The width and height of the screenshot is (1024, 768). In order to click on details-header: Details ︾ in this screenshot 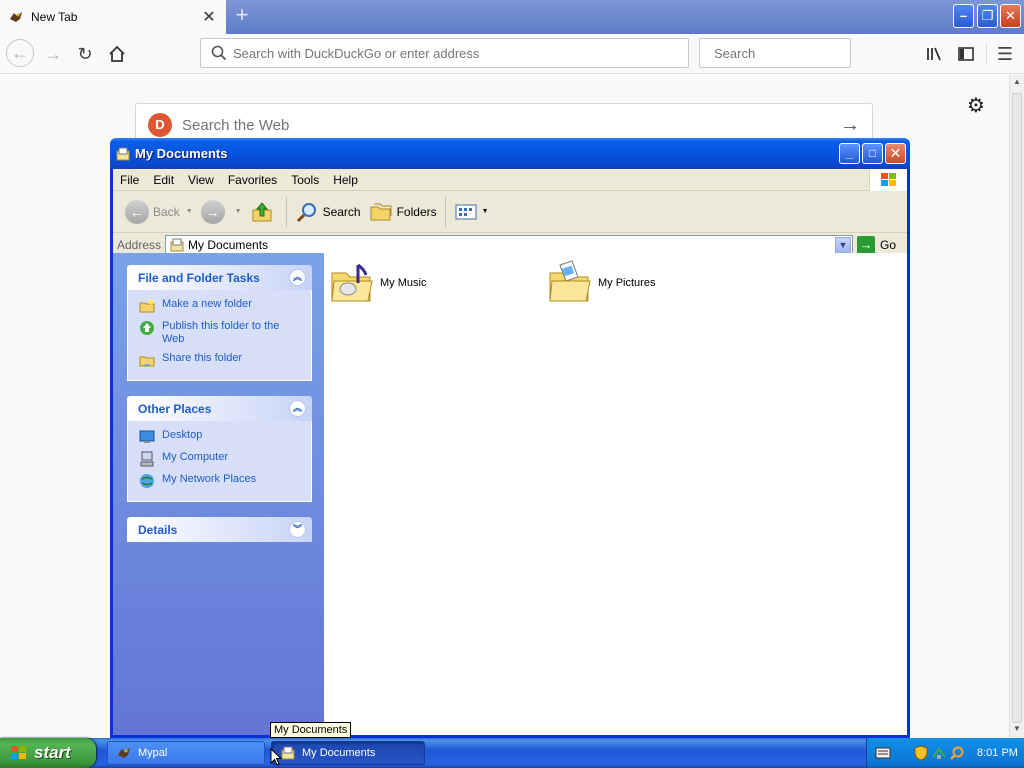, I will do `click(219, 529)`.